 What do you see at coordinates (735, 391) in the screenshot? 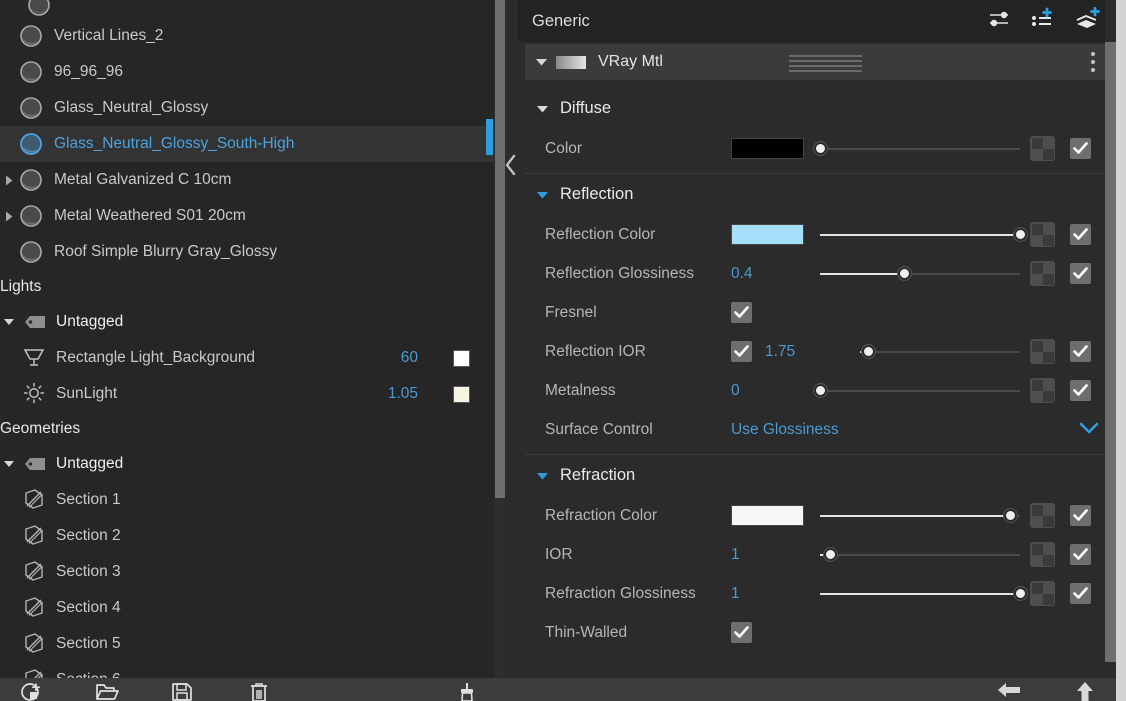
I see `property-value: 0` at bounding box center [735, 391].